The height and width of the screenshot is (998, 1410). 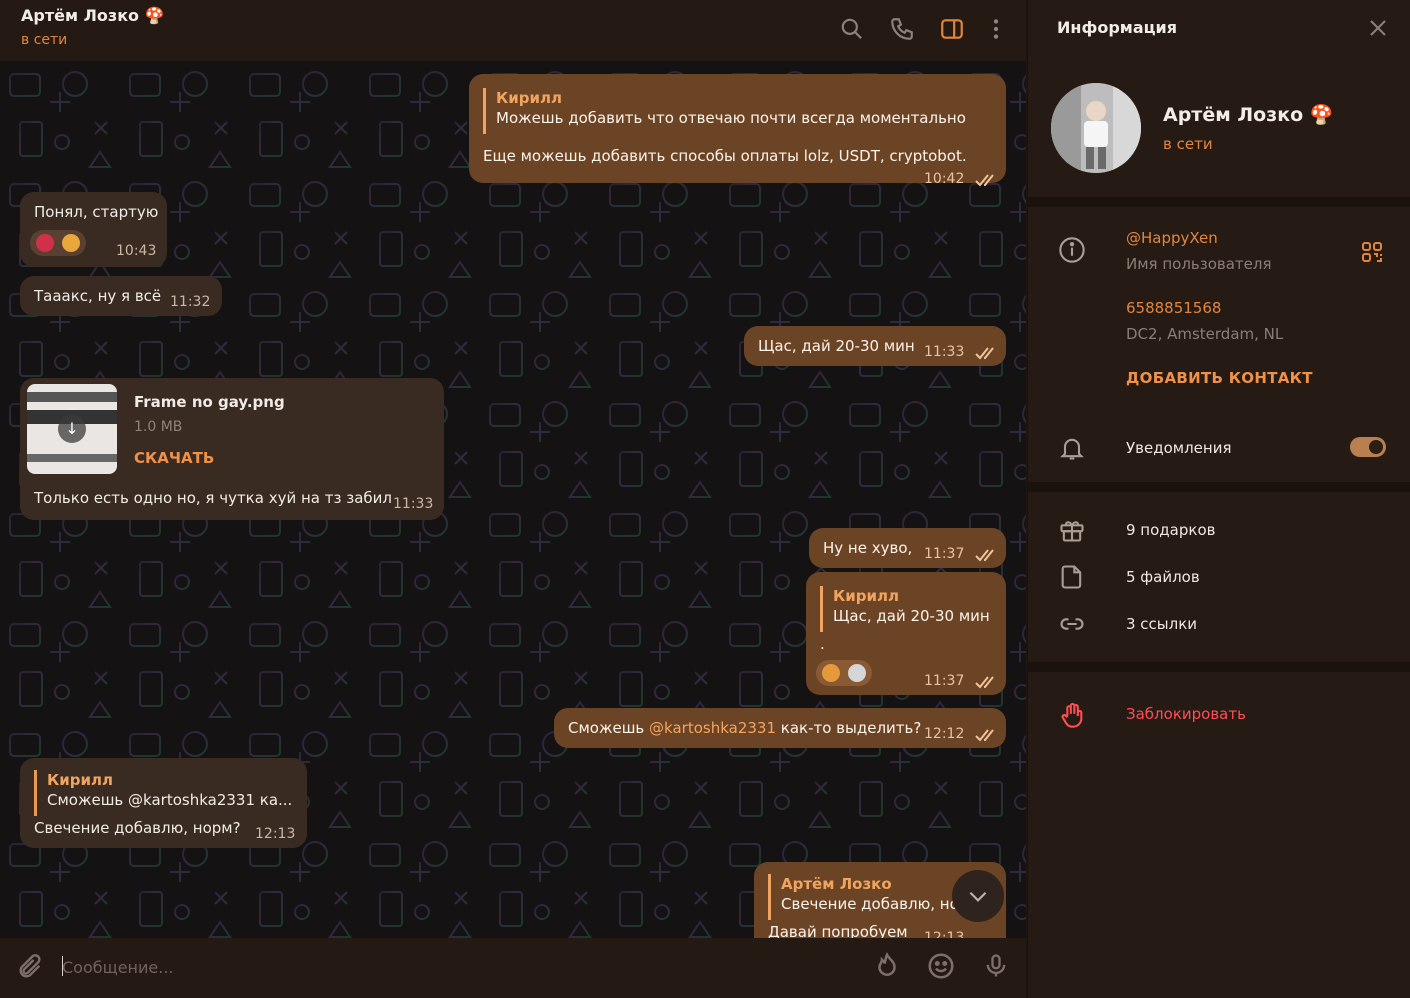 I want to click on mention-link: @kartoshka2331, so click(x=712, y=728).